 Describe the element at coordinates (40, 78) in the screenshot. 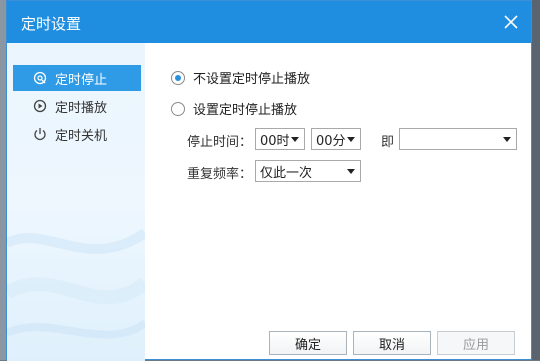

I see `stop-timer-icon` at that location.